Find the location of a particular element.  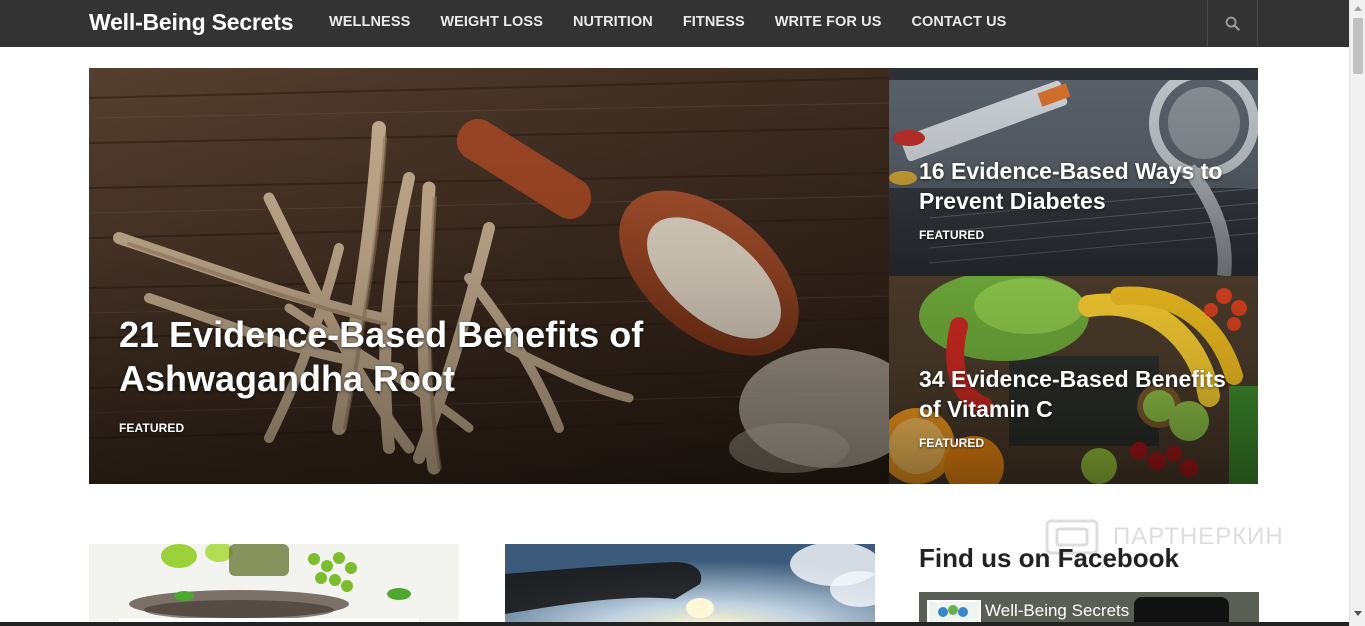

arrow-up-icon is located at coordinates (1358, 8).